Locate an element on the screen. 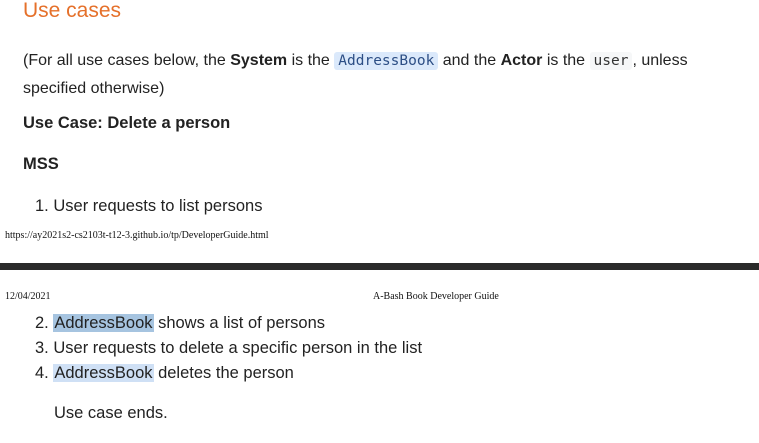  print-header-title: A-Bash Book Developer Guide is located at coordinates (436, 296).